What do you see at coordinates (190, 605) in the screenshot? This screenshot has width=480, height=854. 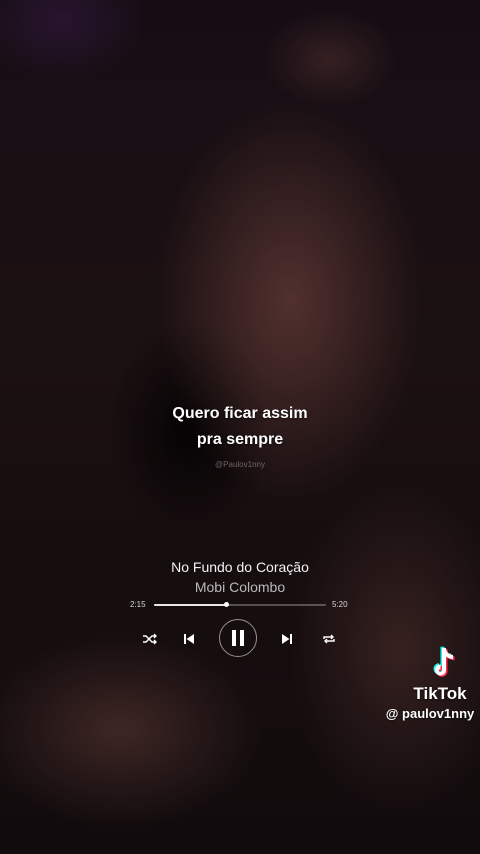 I see `progress-fill` at bounding box center [190, 605].